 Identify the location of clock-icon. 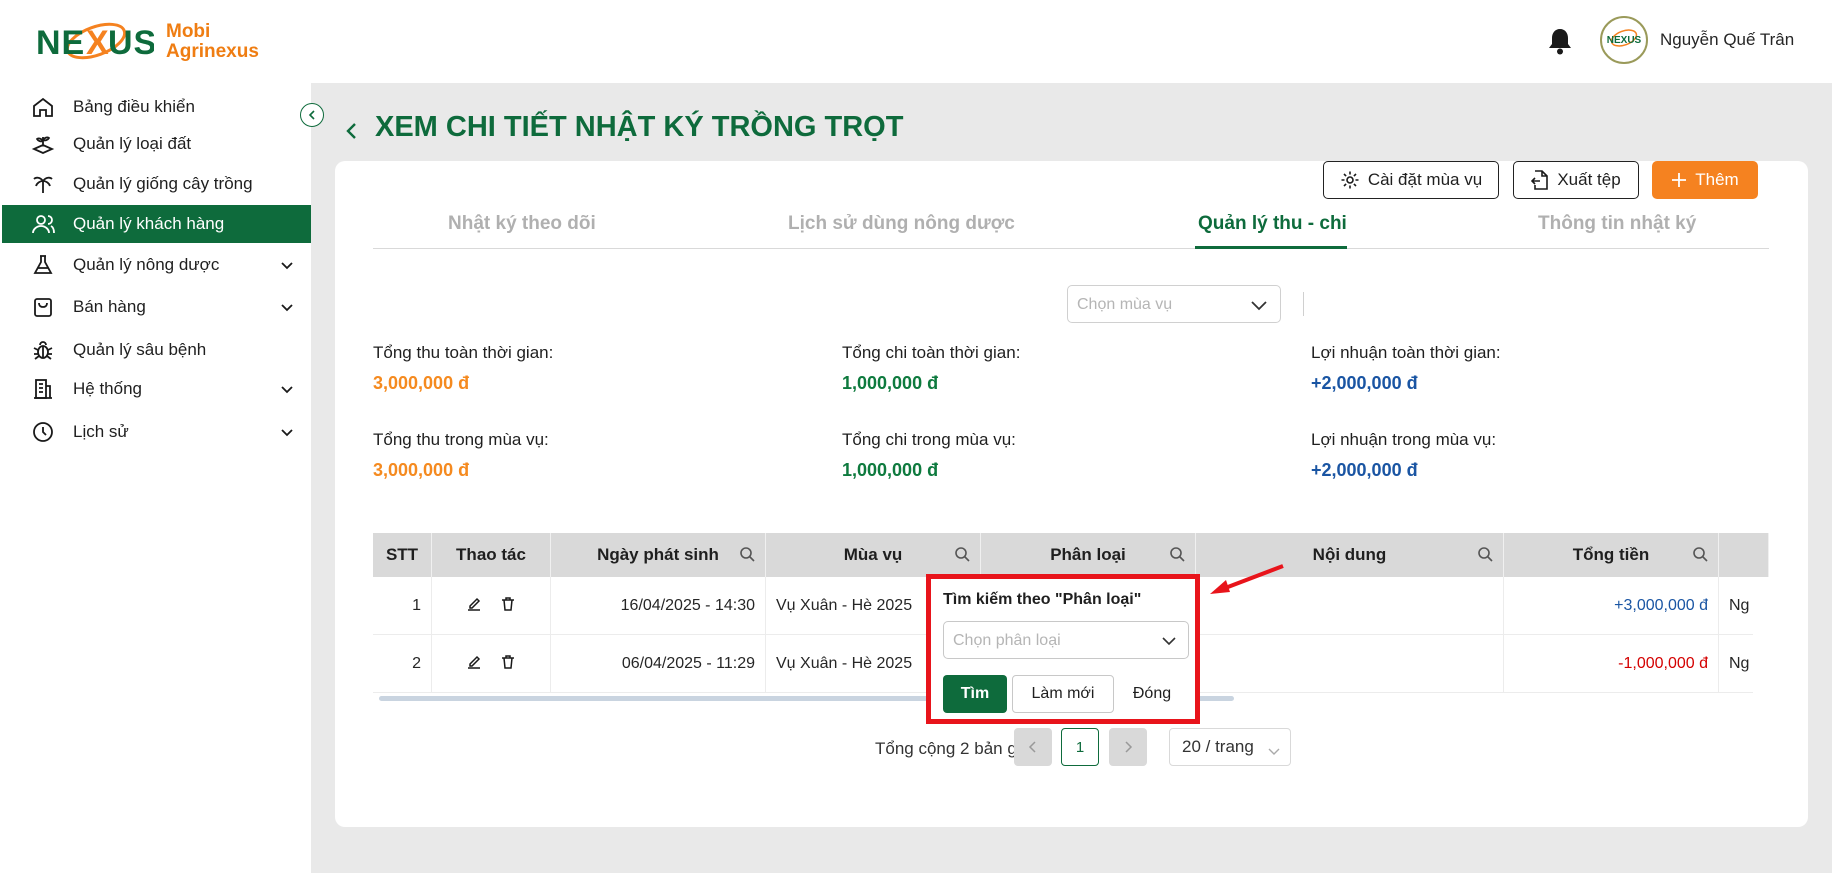
(43, 432).